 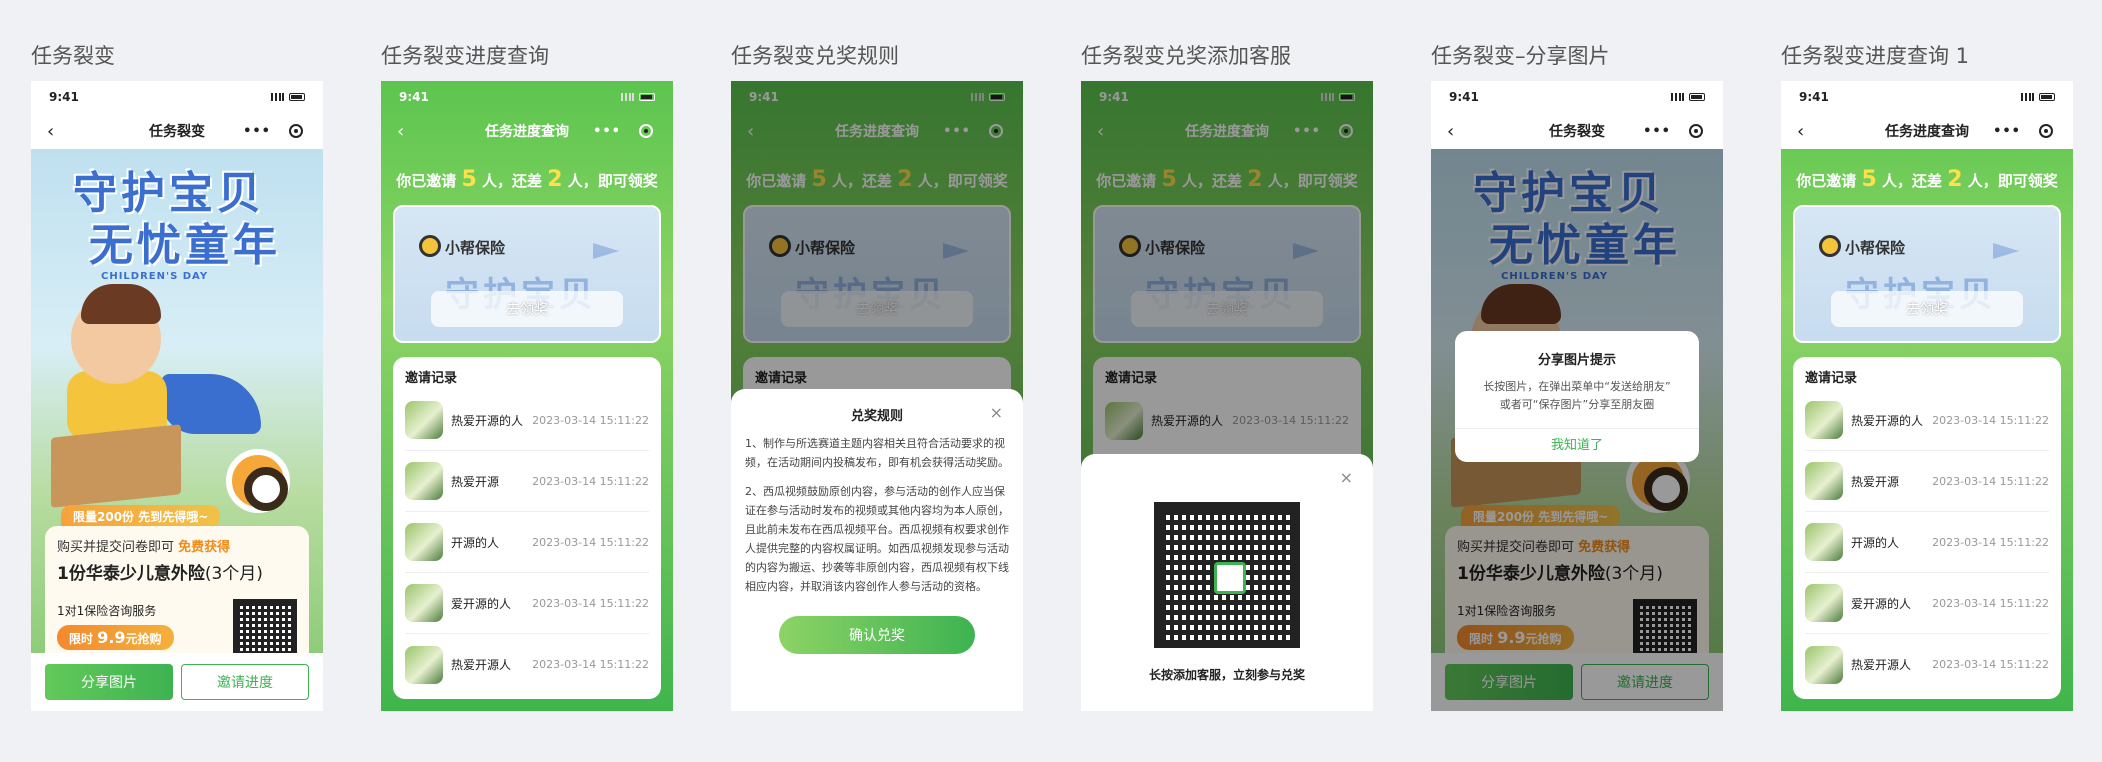 What do you see at coordinates (815, 56) in the screenshot?
I see `column-title: 任务裂变兑奖规则` at bounding box center [815, 56].